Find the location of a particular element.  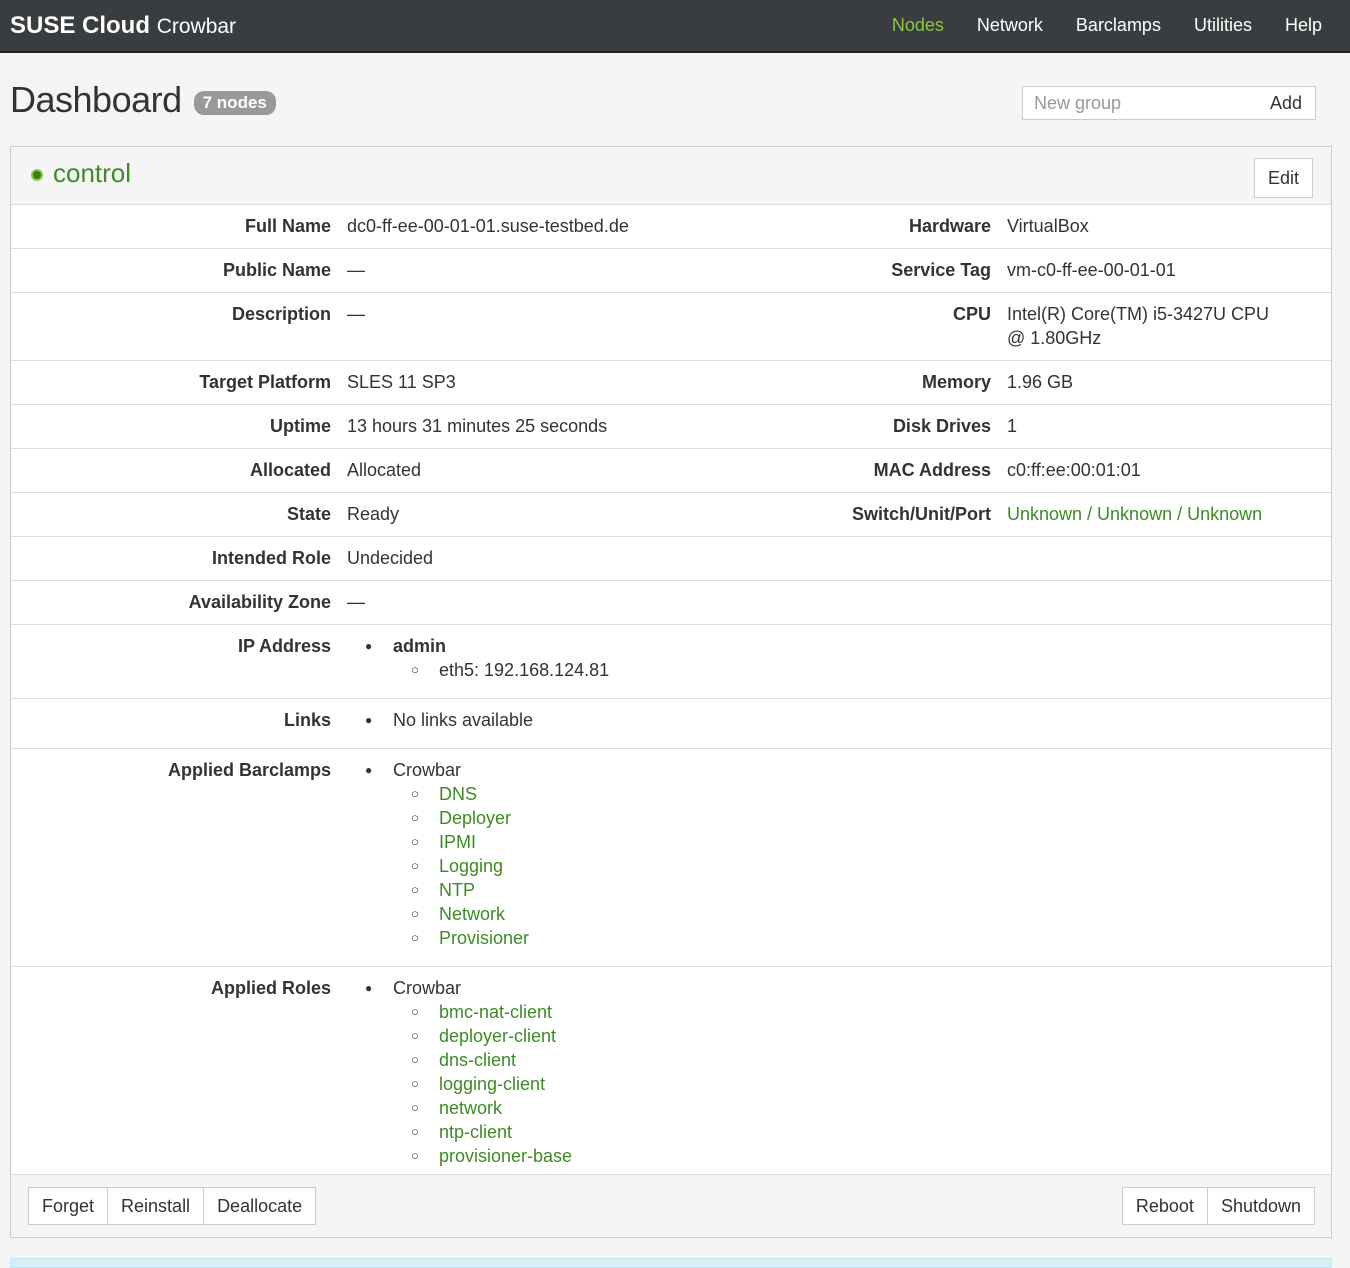

allocated-value: Allocated is located at coordinates (384, 470).